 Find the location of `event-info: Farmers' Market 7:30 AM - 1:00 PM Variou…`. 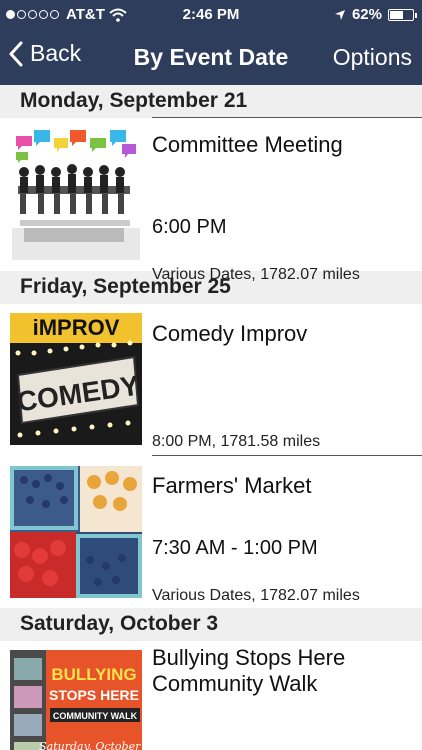

event-info: Farmers' Market 7:30 AM - 1:00 PM Variou… is located at coordinates (287, 540).